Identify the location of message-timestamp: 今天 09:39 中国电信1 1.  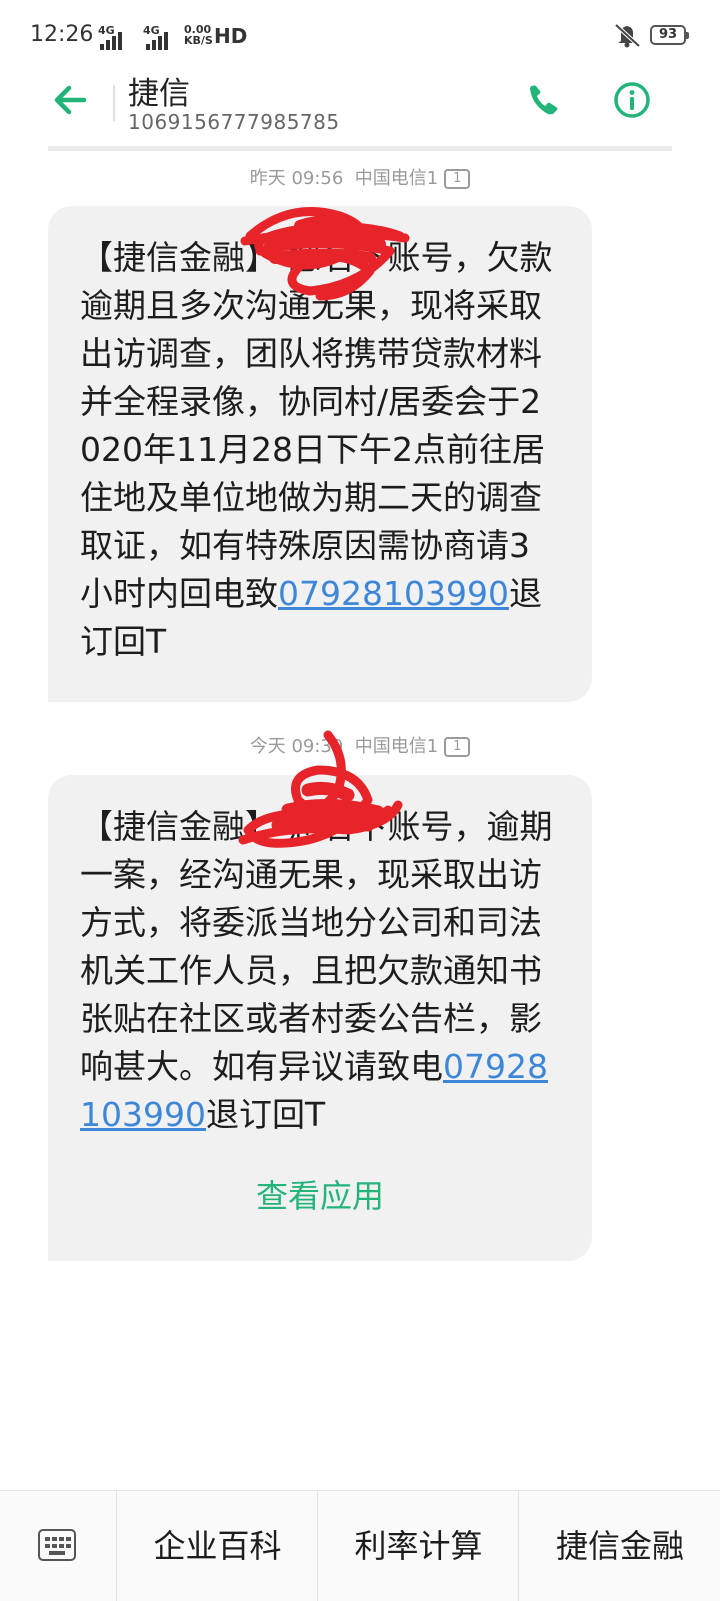
(360, 745).